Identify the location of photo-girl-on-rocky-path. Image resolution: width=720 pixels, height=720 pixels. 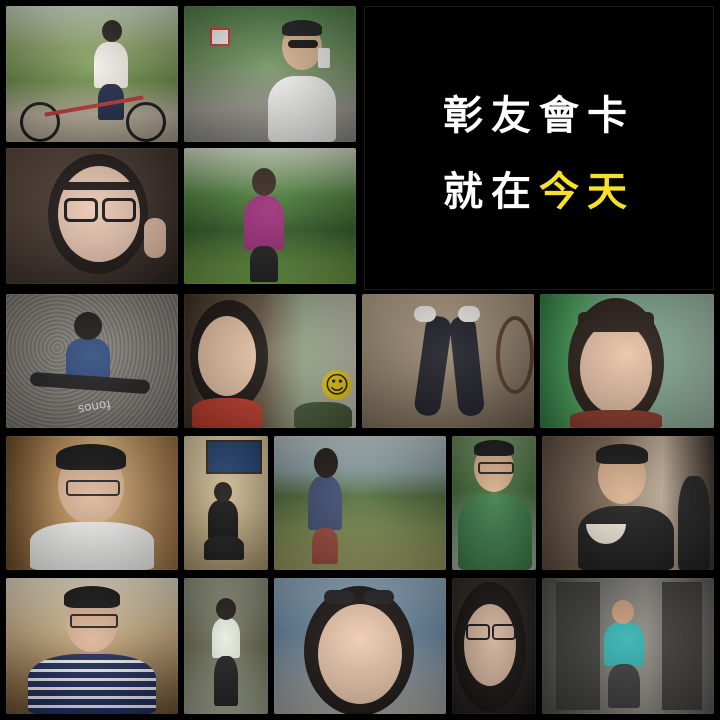
(226, 646).